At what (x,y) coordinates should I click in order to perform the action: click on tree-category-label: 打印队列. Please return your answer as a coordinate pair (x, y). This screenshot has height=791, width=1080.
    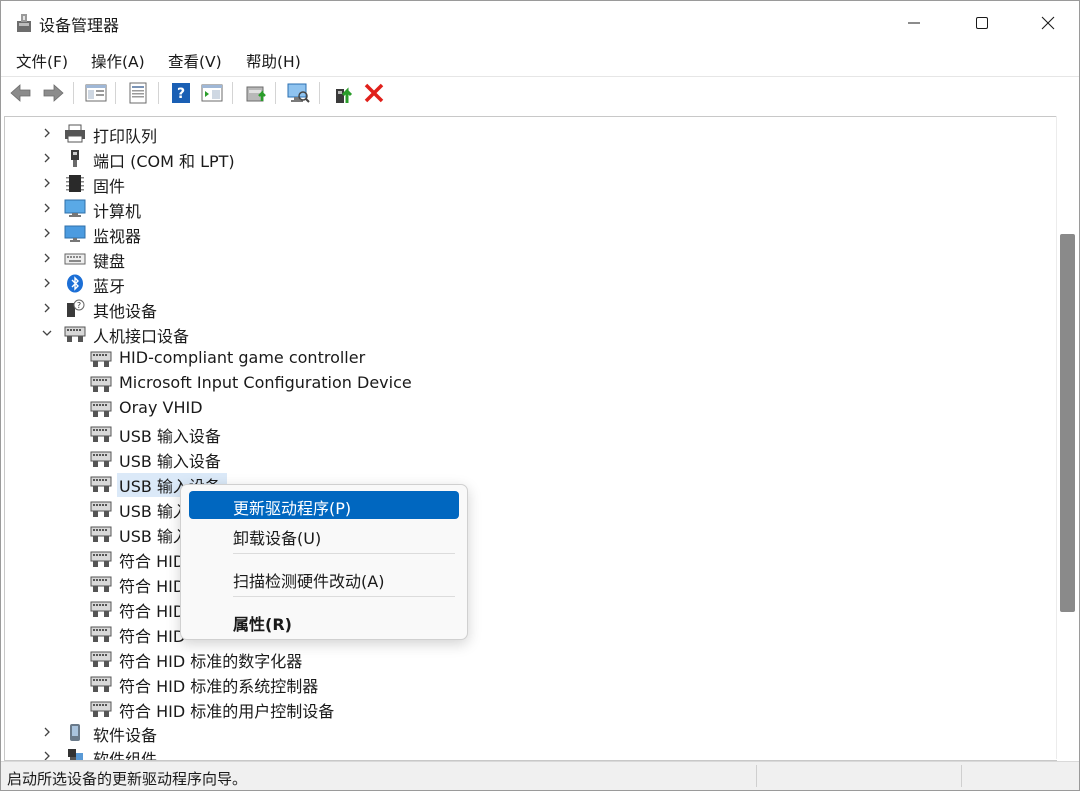
    Looking at the image, I should click on (125, 136).